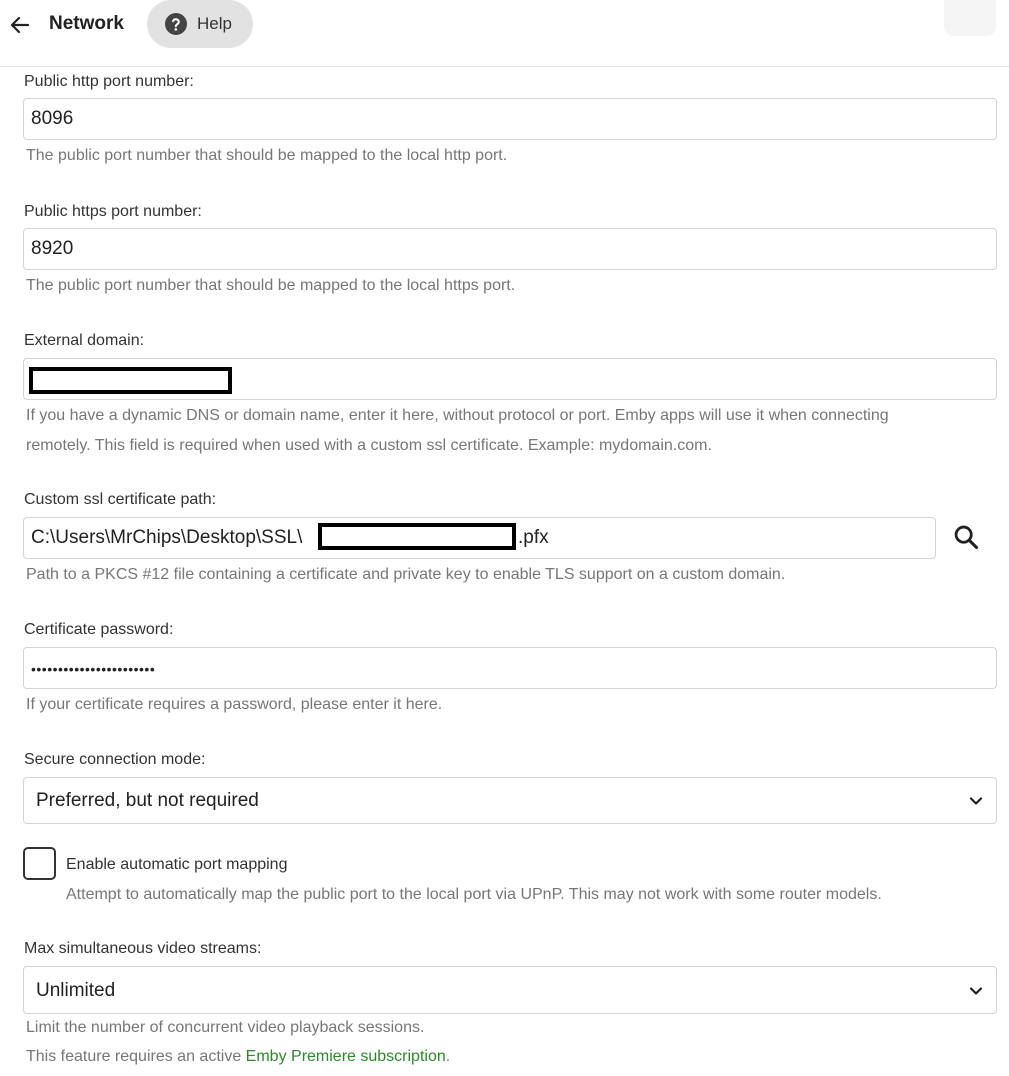 The image size is (1009, 1076). Describe the element at coordinates (52, 248) in the screenshot. I see `public-https-port-value: 8920` at that location.